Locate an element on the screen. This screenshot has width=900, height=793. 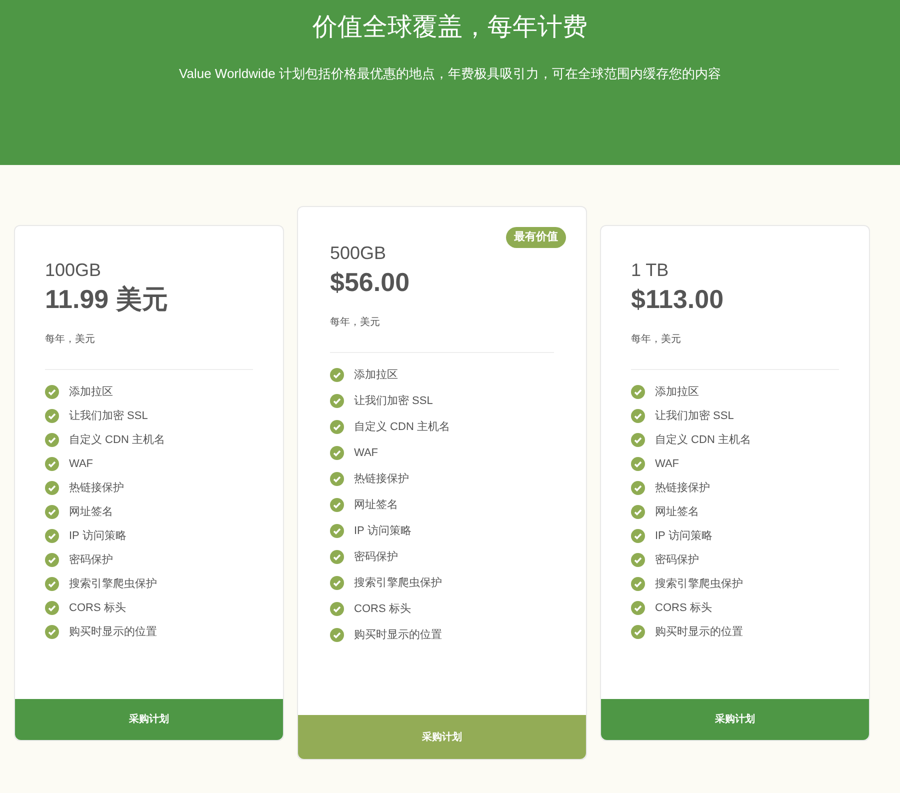
plan-name: 1 TB is located at coordinates (650, 270).